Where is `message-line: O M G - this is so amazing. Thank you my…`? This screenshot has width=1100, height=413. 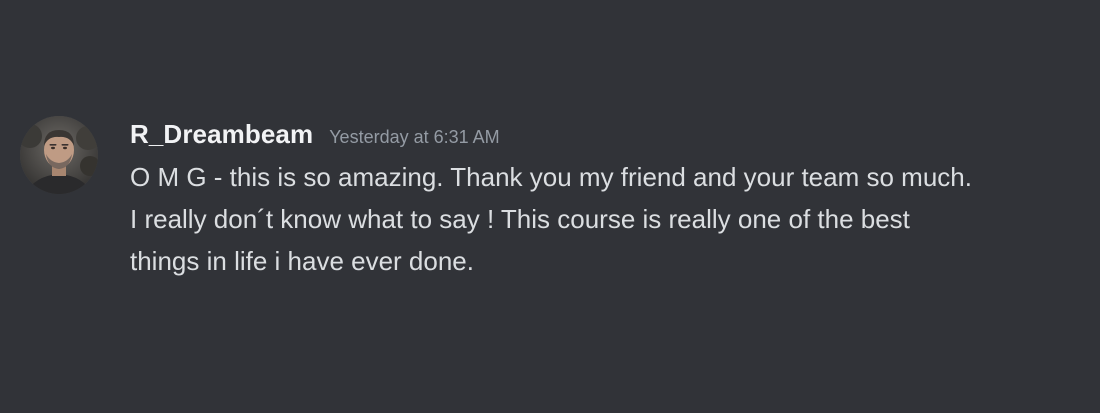 message-line: O M G - this is so amazing. Thank you my… is located at coordinates (551, 177).